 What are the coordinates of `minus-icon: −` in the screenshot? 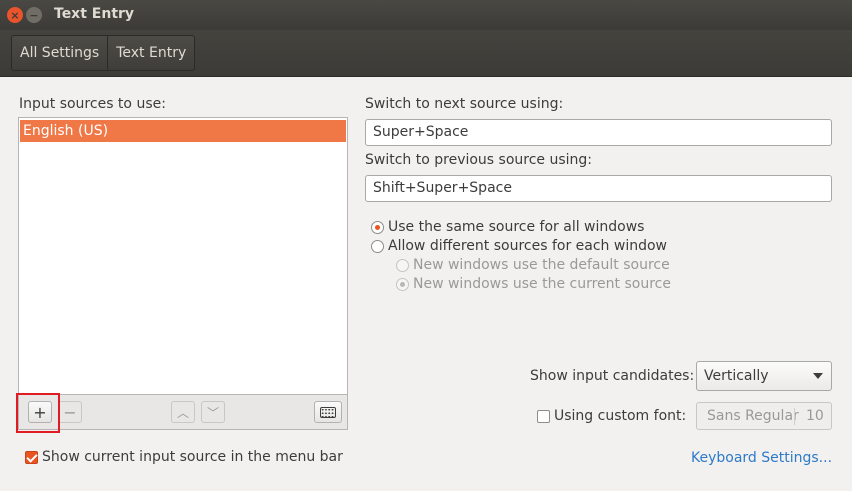 It's located at (70, 412).